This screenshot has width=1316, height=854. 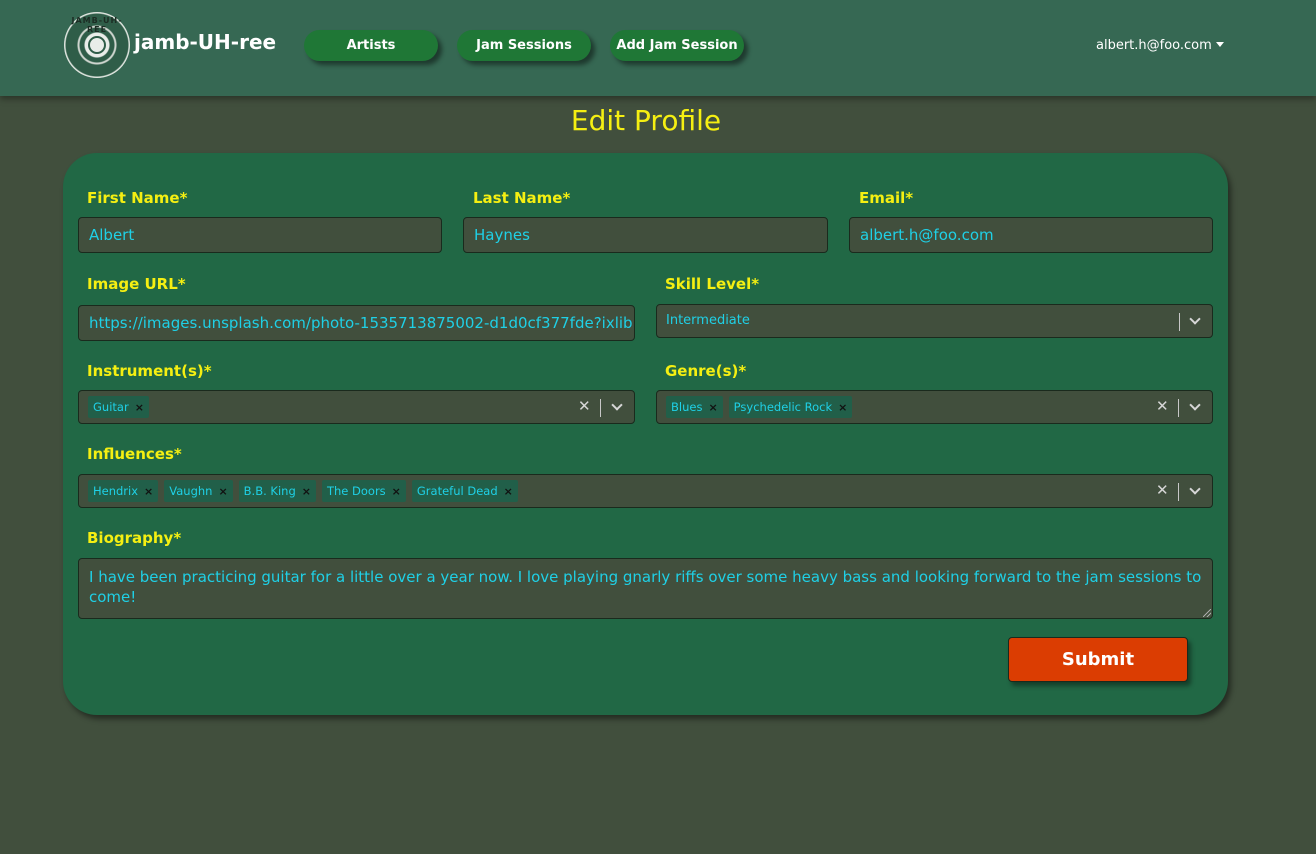 I want to click on first-name-label: First Name*, so click(x=137, y=198).